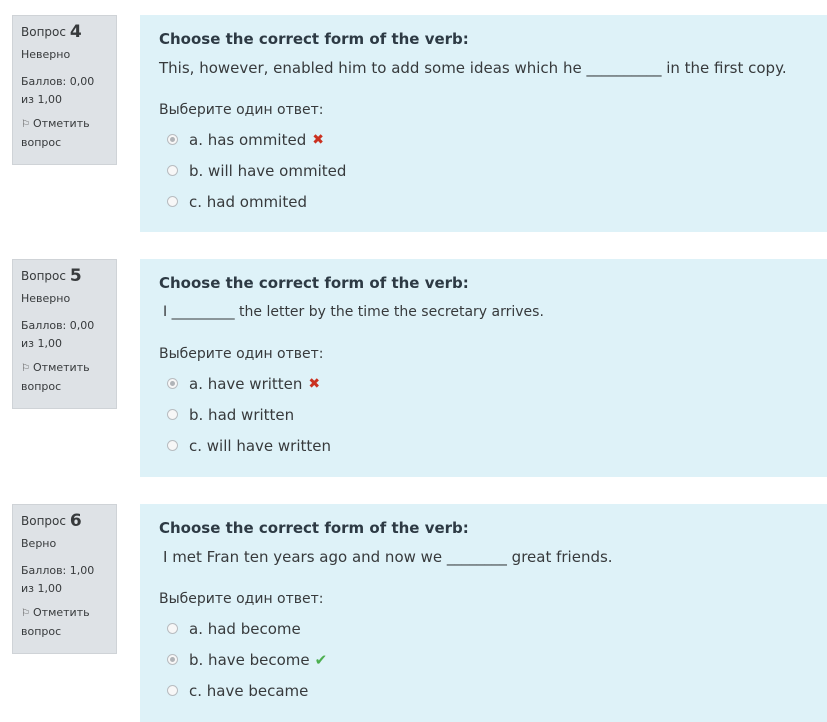 The height and width of the screenshot is (722, 827). What do you see at coordinates (75, 276) in the screenshot?
I see `question-number-value: 5` at bounding box center [75, 276].